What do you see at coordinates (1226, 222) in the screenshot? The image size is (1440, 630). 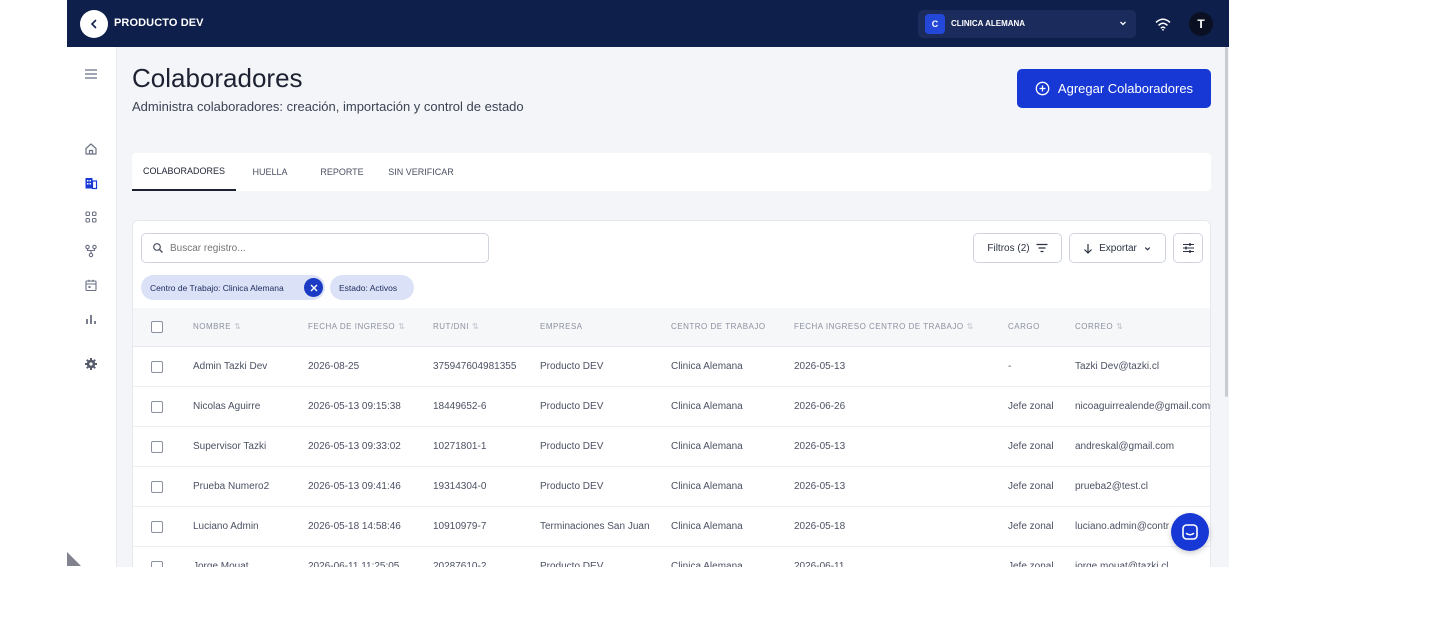 I see `scrollbar` at bounding box center [1226, 222].